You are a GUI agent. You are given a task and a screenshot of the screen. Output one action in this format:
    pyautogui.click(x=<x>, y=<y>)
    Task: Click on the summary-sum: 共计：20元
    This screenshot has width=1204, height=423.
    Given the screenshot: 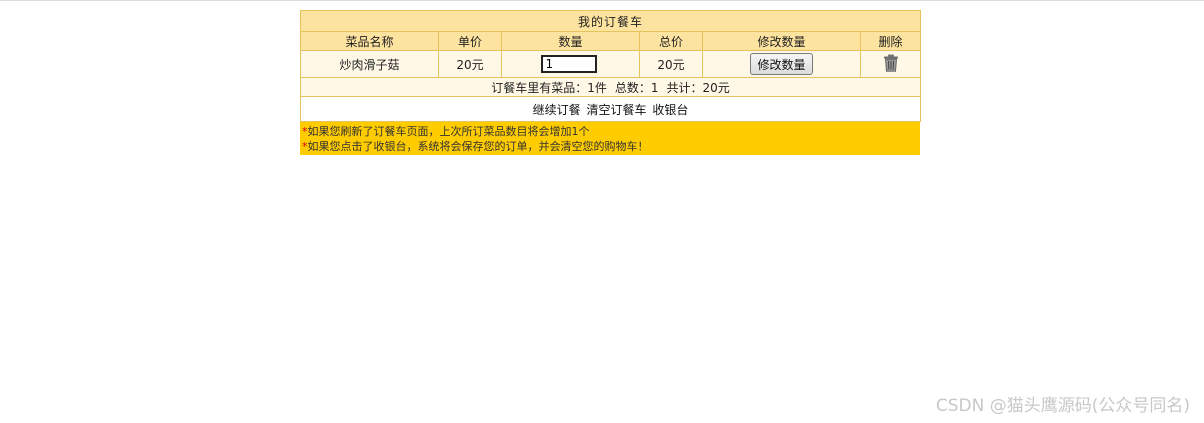 What is the action you would take?
    pyautogui.click(x=698, y=87)
    